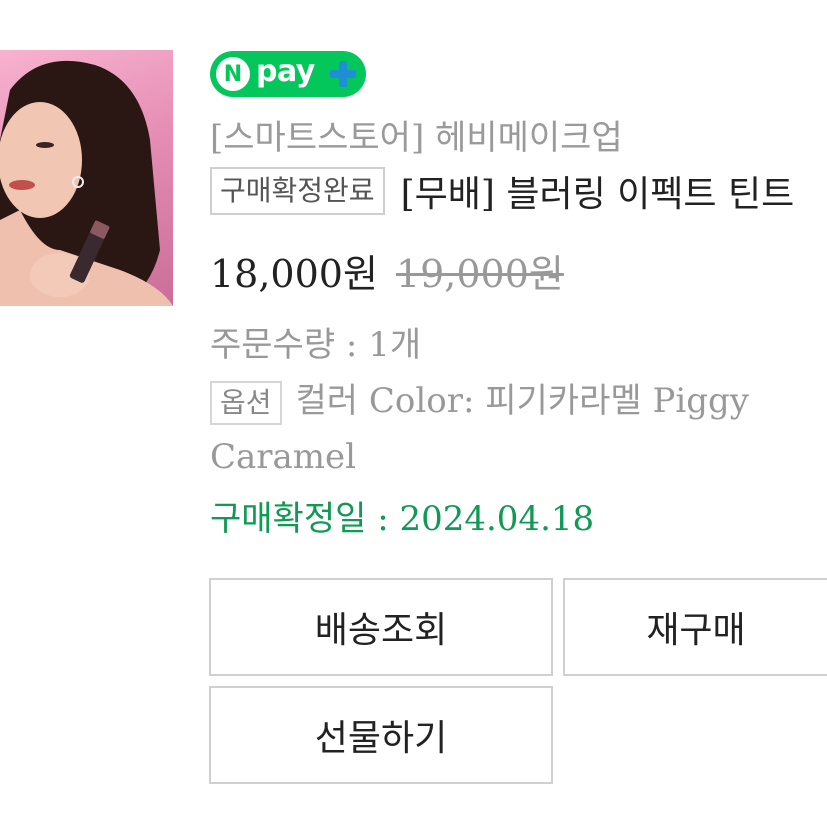 The image size is (827, 827). Describe the element at coordinates (381, 627) in the screenshot. I see `track-delivery-button: 배송조회` at that location.